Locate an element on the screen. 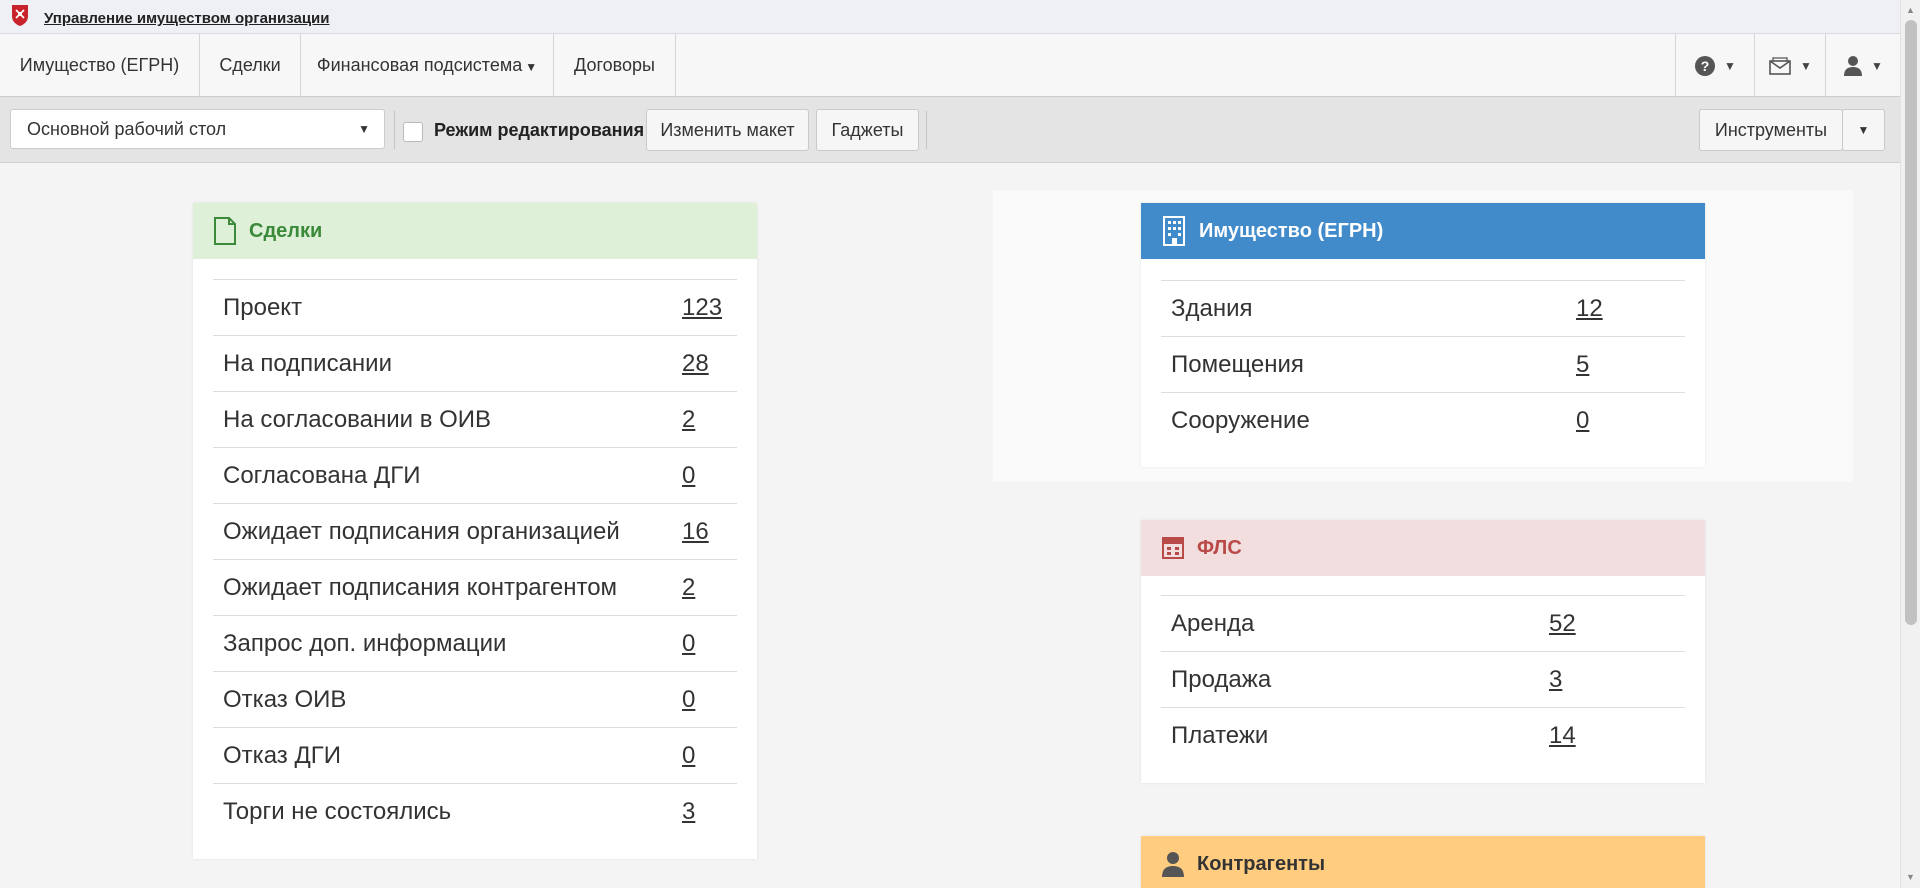 The image size is (1920, 888). scroll-down-icon: ▼ is located at coordinates (1910, 877).